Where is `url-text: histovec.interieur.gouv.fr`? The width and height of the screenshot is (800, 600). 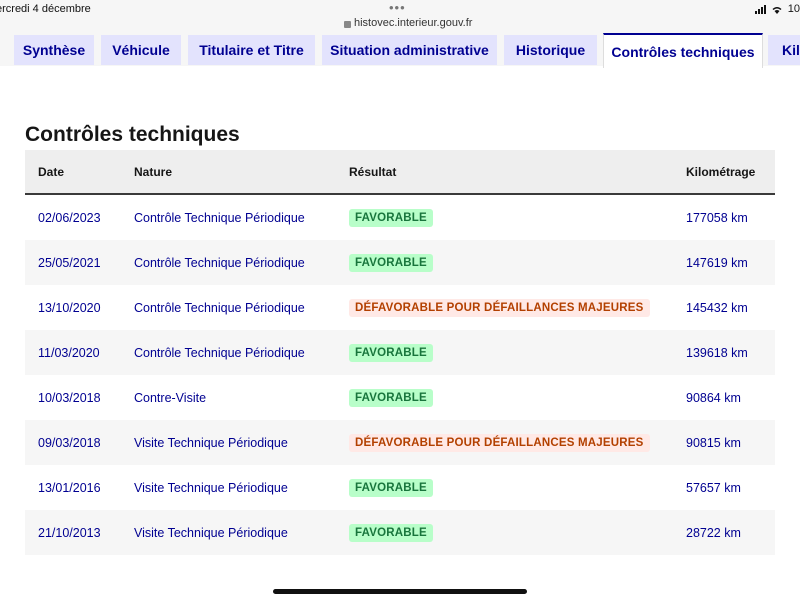
url-text: histovec.interieur.gouv.fr is located at coordinates (413, 23).